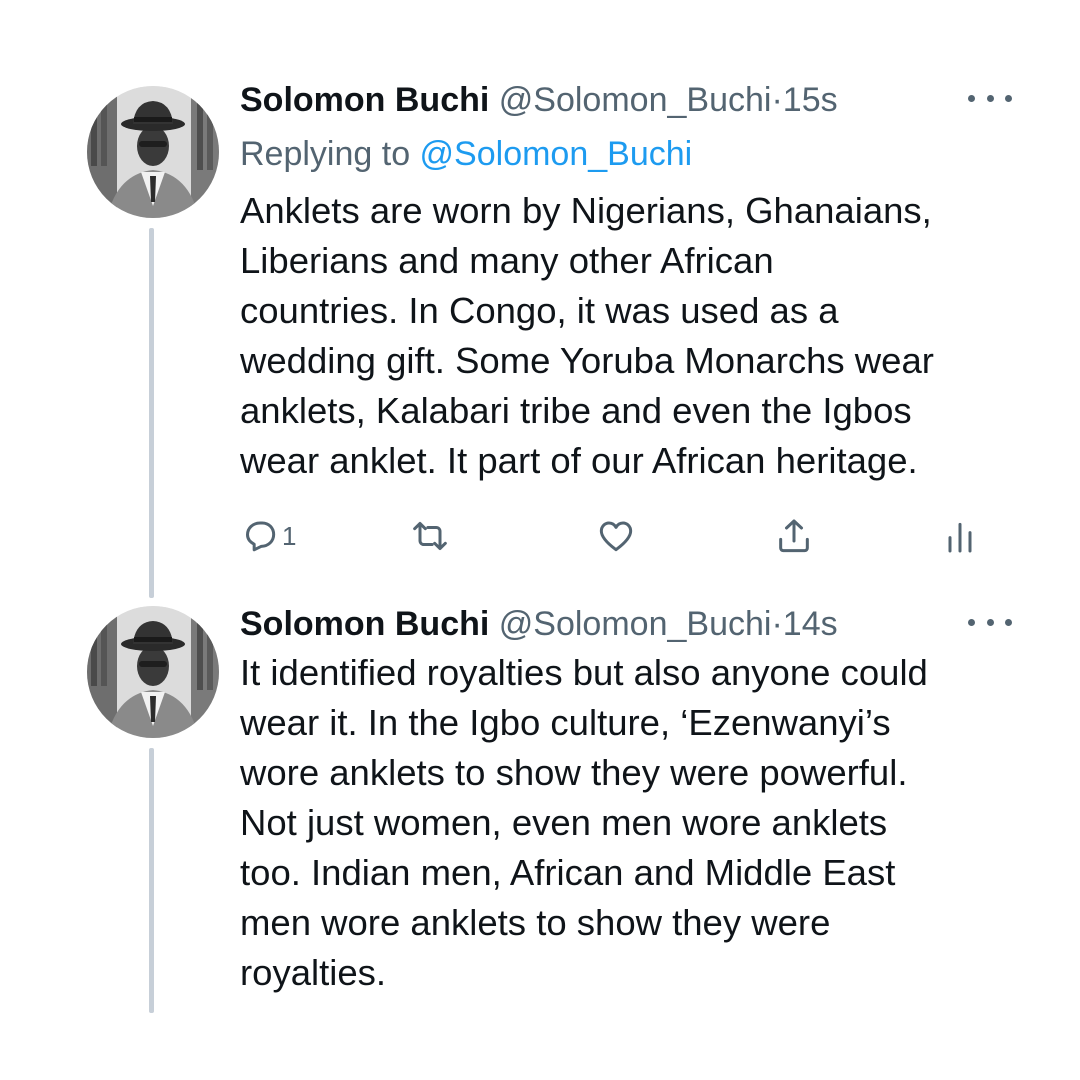 Image resolution: width=1080 pixels, height=1080 pixels. I want to click on reply-count: 1, so click(289, 535).